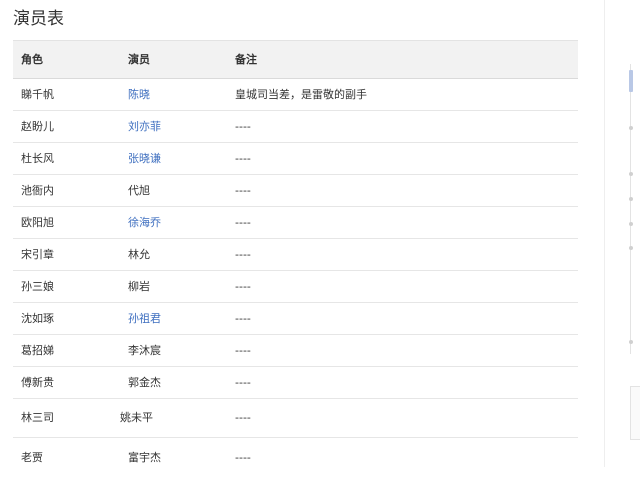 The image size is (640, 478). What do you see at coordinates (139, 190) in the screenshot?
I see `actor-text: 代旭` at bounding box center [139, 190].